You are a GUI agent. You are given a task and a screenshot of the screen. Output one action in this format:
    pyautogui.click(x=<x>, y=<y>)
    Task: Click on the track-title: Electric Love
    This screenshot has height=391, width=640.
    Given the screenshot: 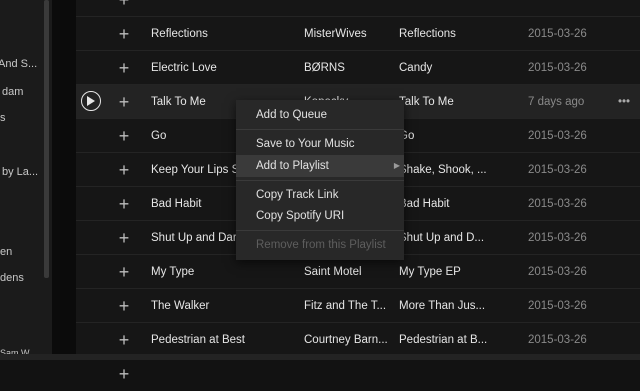 What is the action you would take?
    pyautogui.click(x=184, y=68)
    